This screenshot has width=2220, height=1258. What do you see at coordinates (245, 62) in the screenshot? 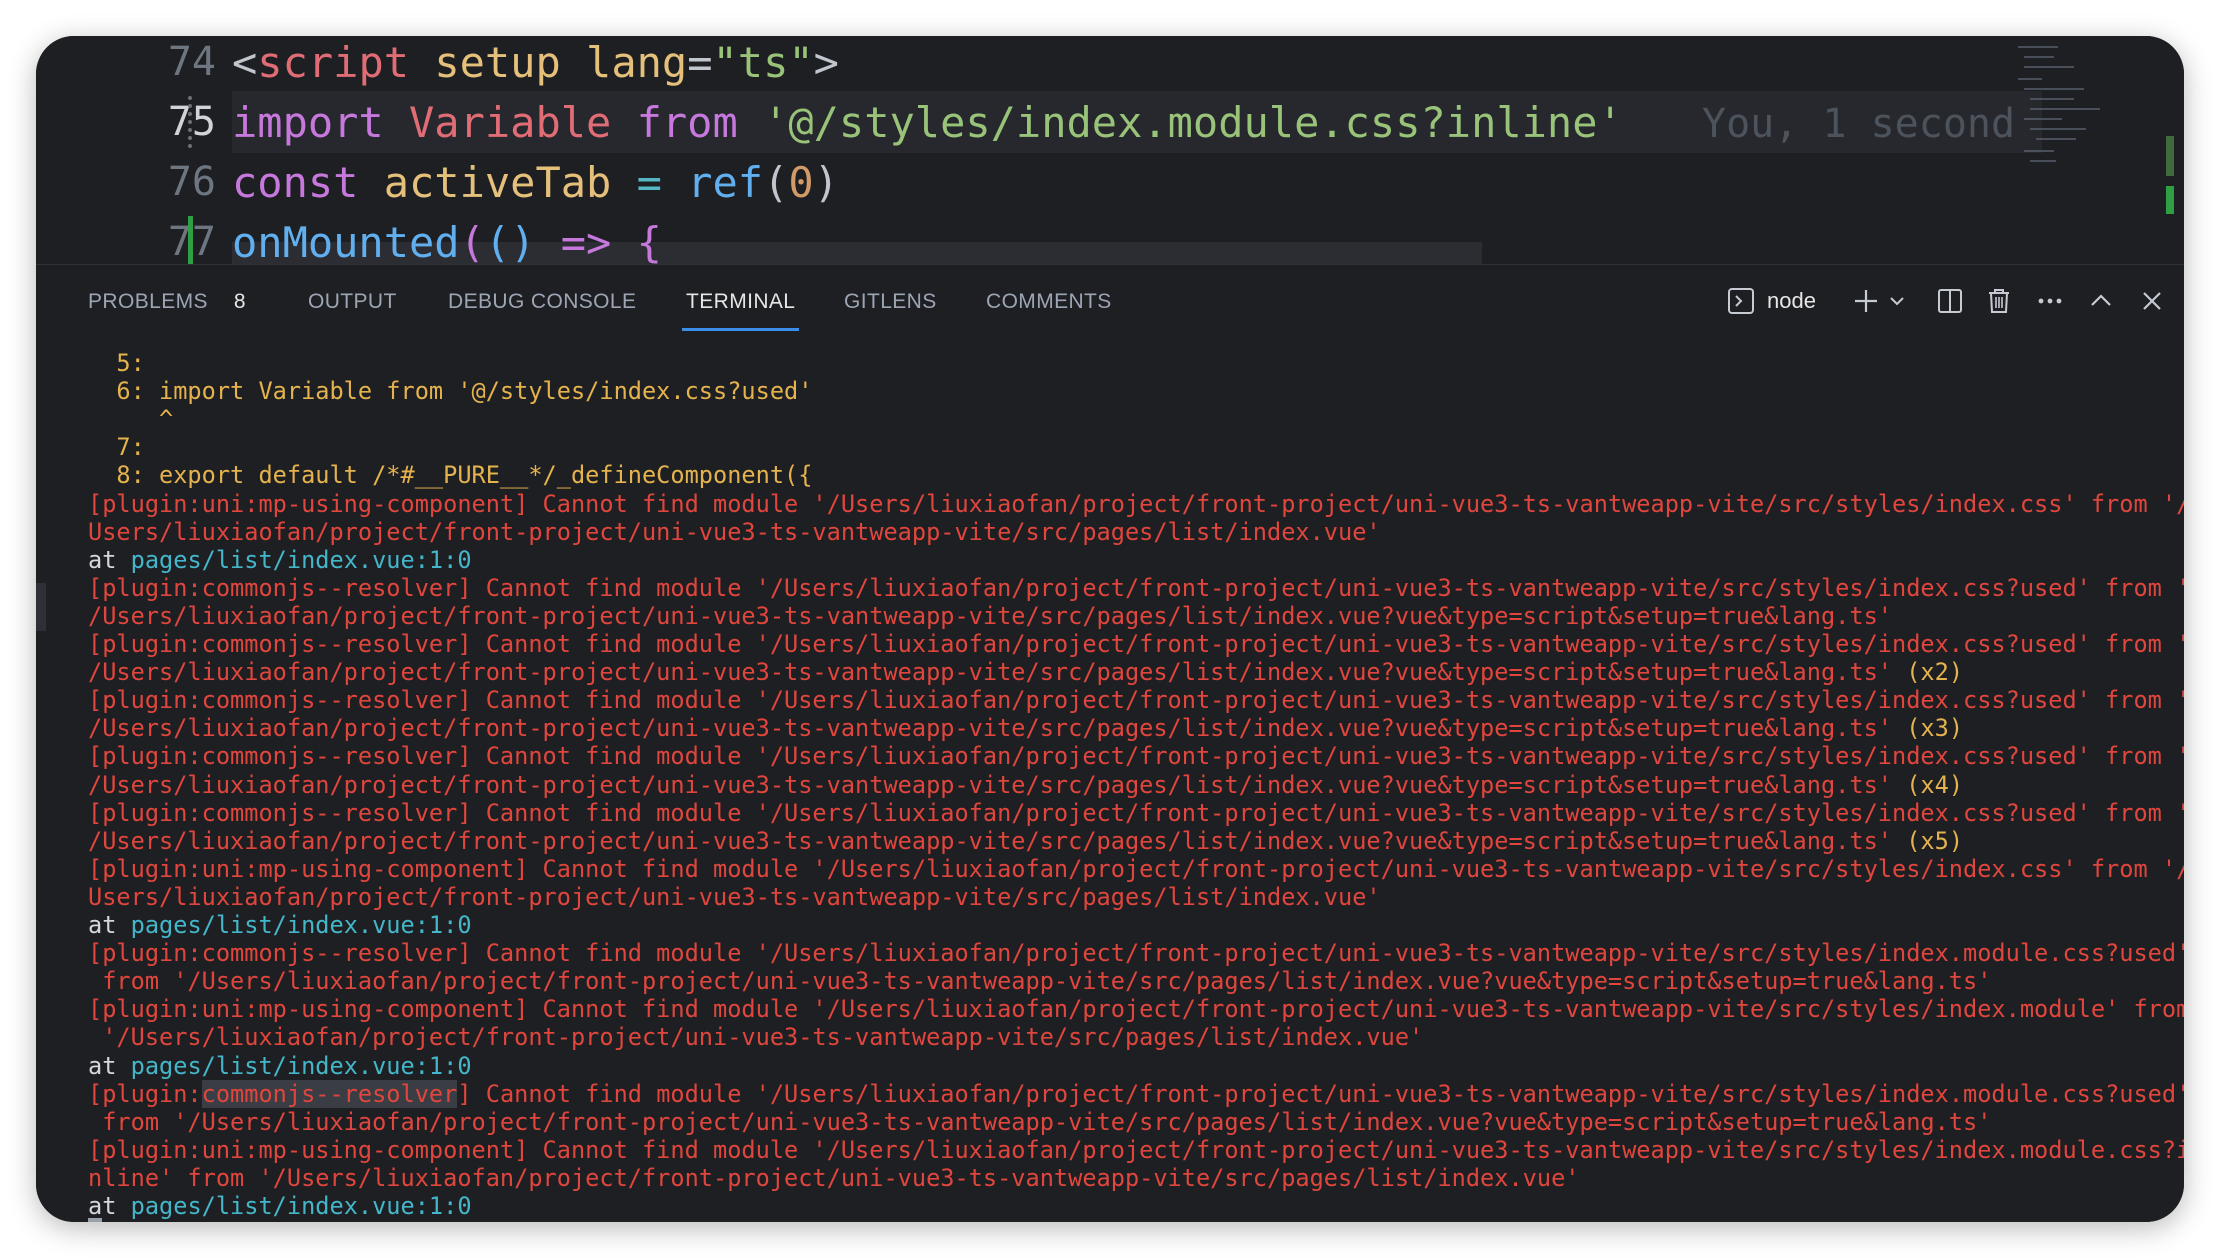
I see `code-token: <` at bounding box center [245, 62].